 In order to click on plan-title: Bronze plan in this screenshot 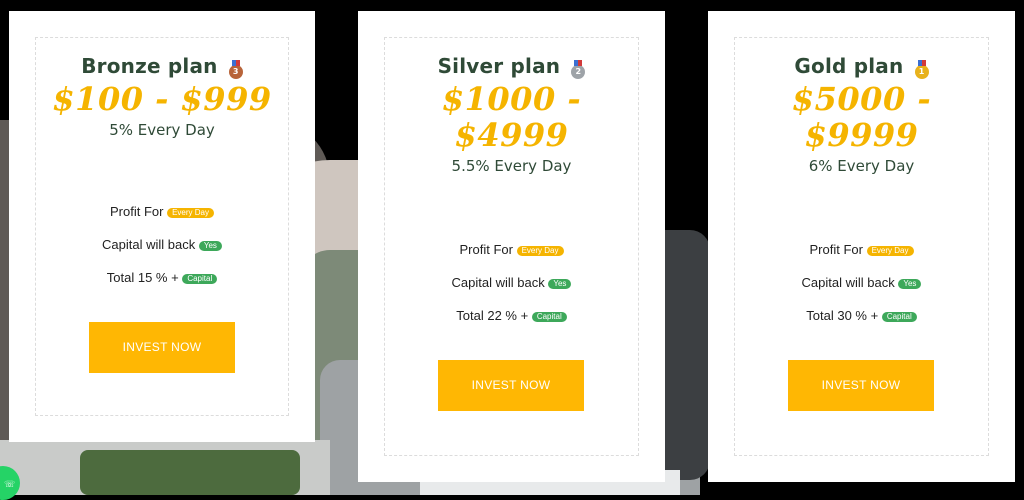, I will do `click(149, 66)`.